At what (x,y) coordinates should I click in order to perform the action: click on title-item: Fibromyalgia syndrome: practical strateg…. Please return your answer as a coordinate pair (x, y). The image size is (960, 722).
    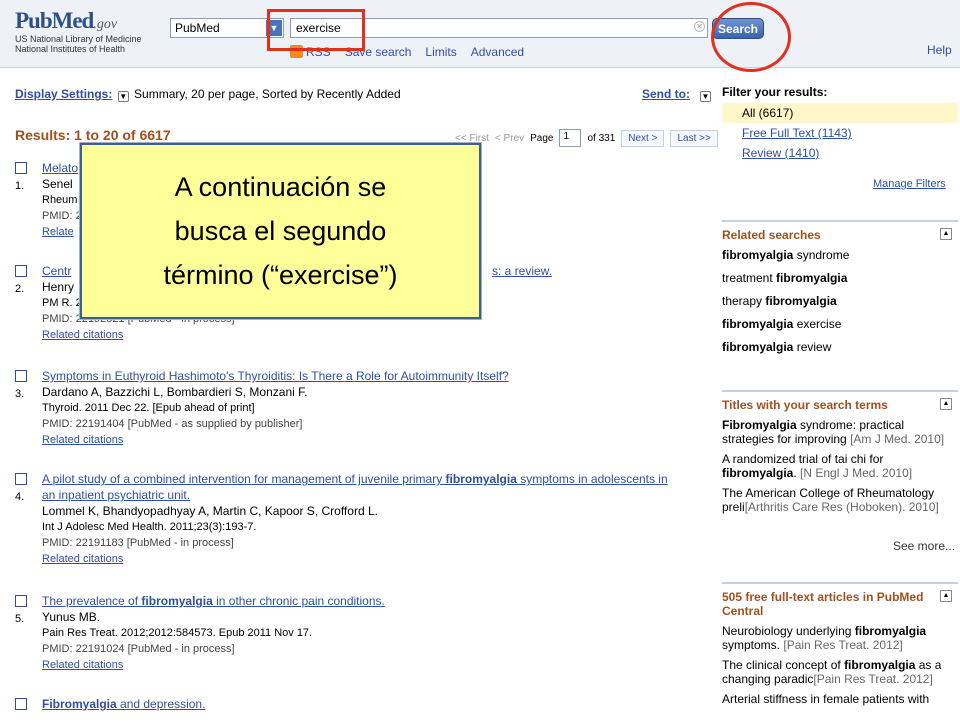
    Looking at the image, I should click on (840, 432).